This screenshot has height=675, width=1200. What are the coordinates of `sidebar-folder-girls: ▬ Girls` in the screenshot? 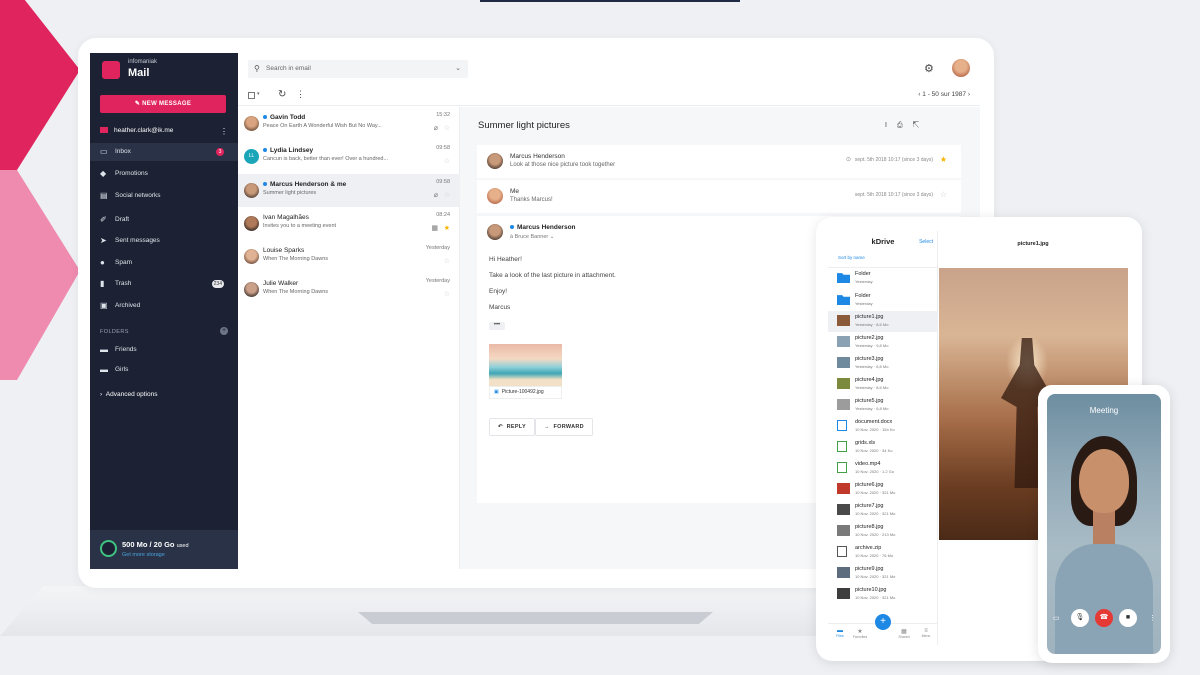 It's located at (164, 370).